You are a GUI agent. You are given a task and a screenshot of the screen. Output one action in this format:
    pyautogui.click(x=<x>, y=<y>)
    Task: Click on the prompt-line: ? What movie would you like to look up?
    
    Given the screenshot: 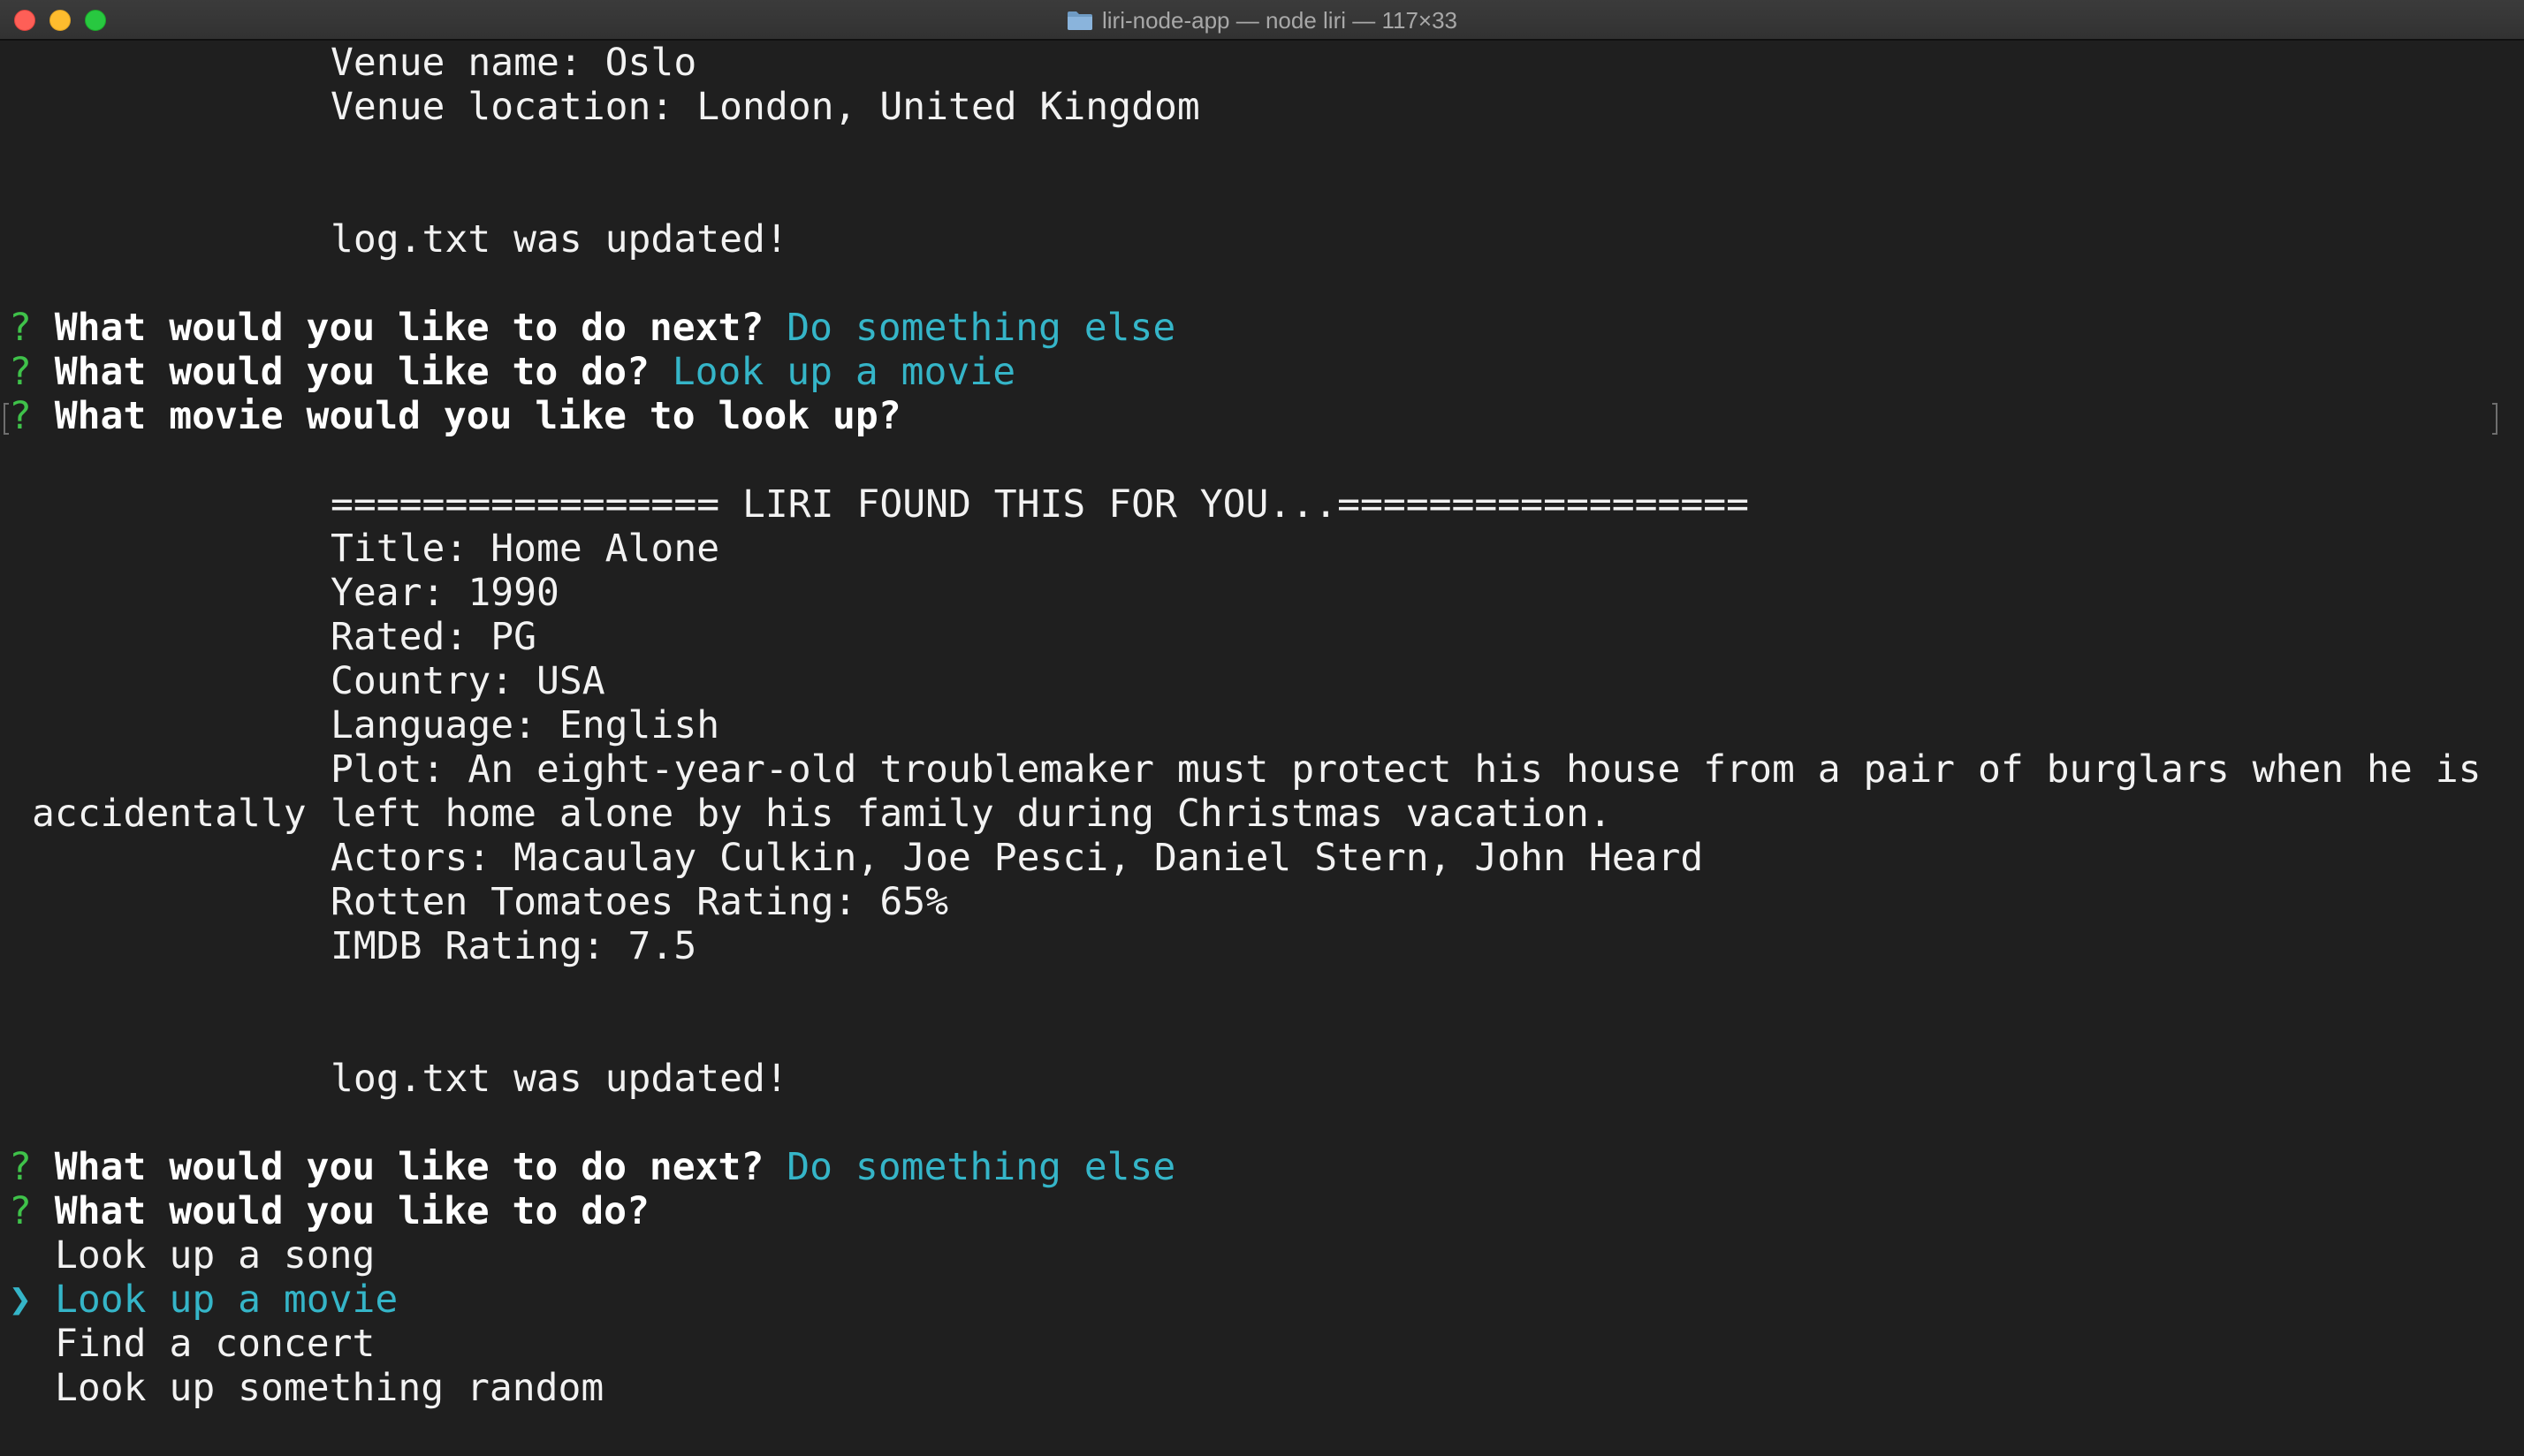 What is the action you would take?
    pyautogui.click(x=455, y=416)
    